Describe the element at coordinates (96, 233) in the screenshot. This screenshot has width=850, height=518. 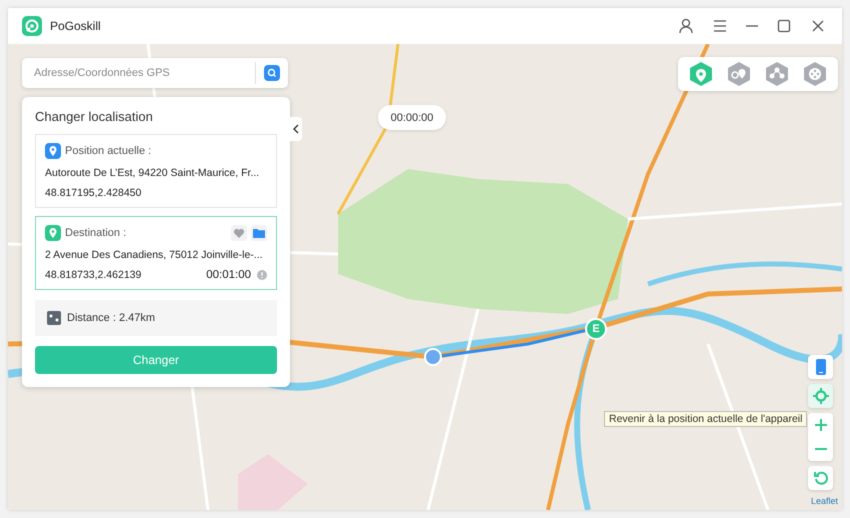
I see `destination-label: Destination :` at that location.